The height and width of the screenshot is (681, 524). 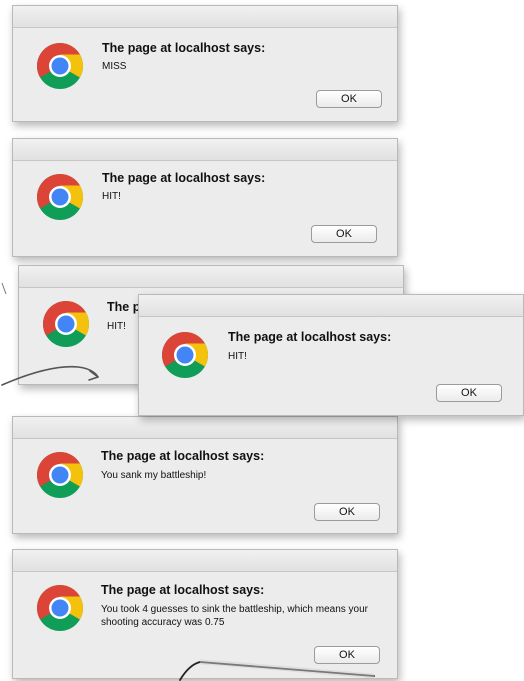 What do you see at coordinates (114, 66) in the screenshot?
I see `dialog-message: MISS` at bounding box center [114, 66].